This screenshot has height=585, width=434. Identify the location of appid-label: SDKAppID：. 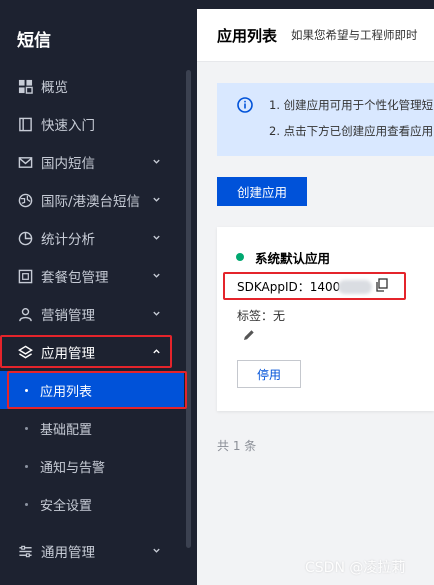
(273, 287).